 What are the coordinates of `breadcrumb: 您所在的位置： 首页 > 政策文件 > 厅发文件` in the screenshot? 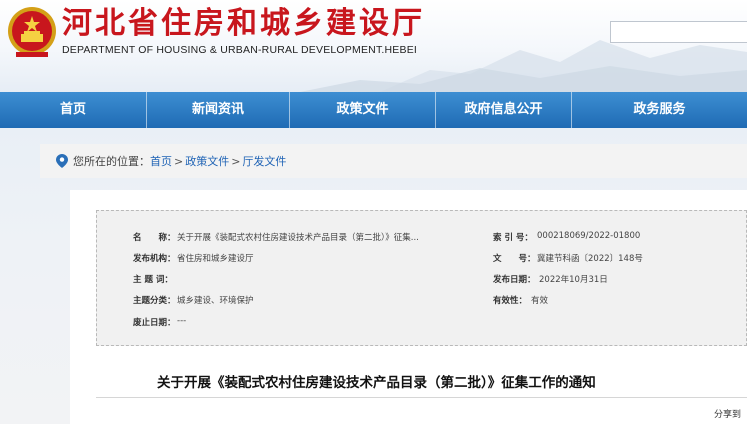 It's located at (393, 161).